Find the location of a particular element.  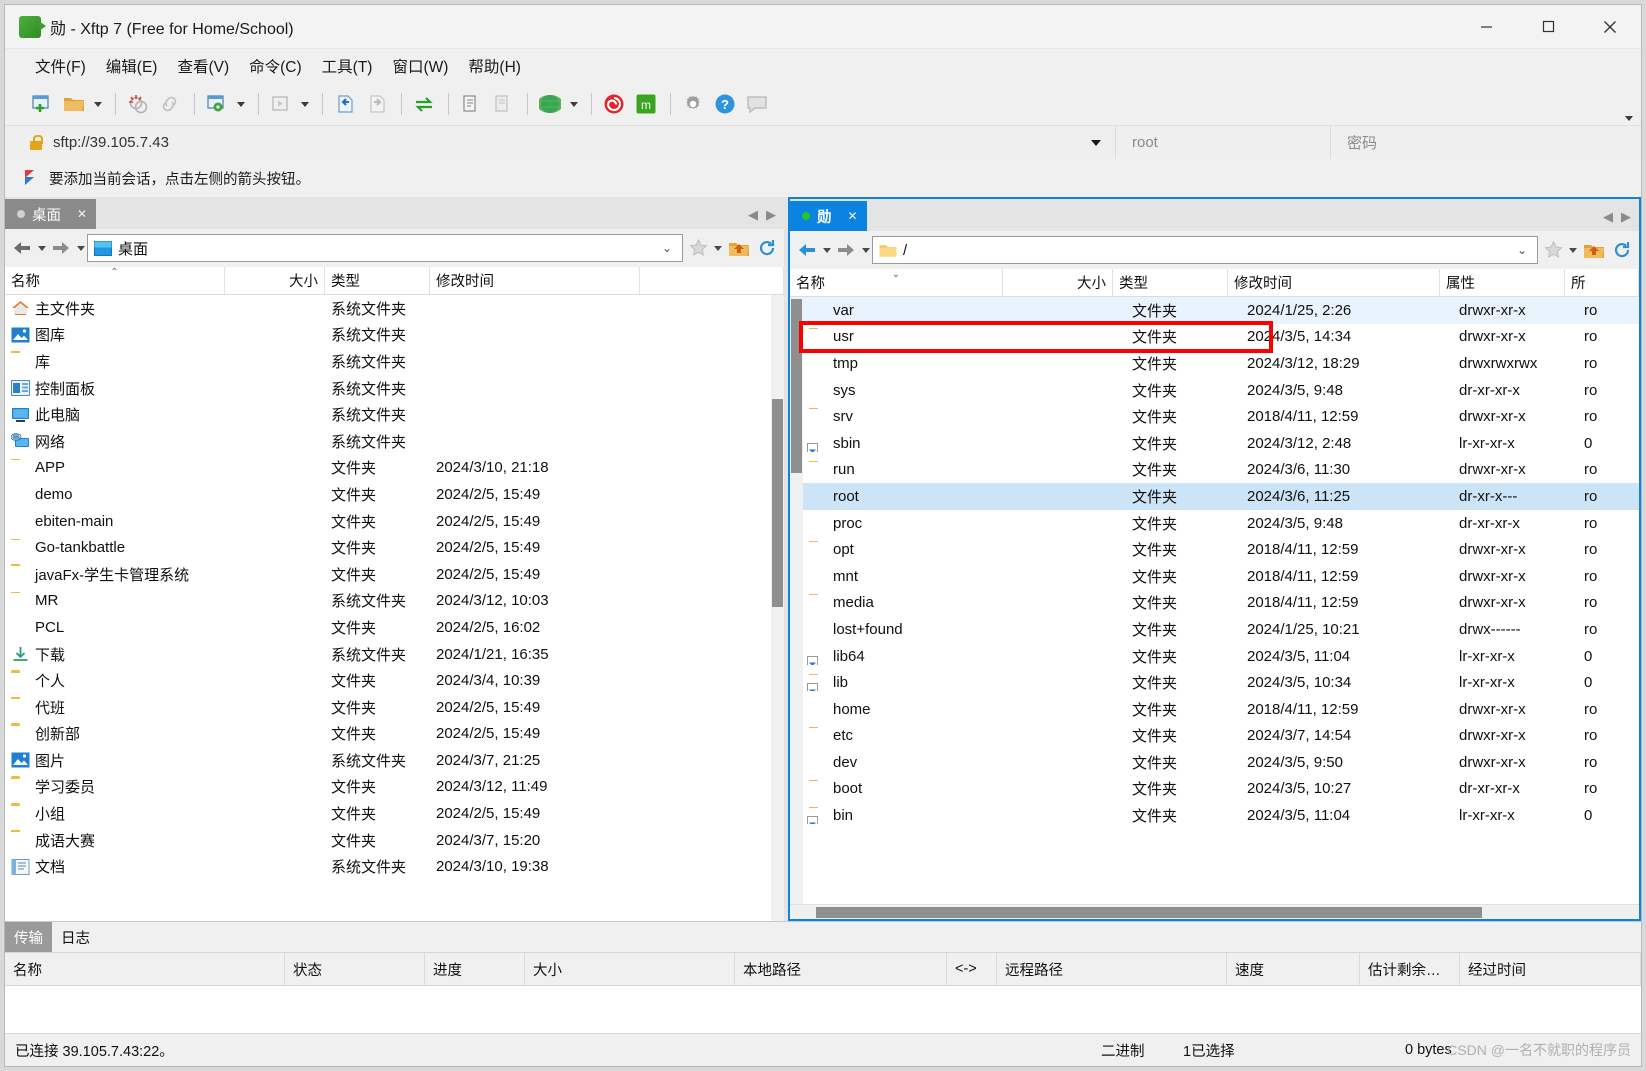

table-row: 小组 文件夹 2024/2/5, 15:49 is located at coordinates (388, 813).